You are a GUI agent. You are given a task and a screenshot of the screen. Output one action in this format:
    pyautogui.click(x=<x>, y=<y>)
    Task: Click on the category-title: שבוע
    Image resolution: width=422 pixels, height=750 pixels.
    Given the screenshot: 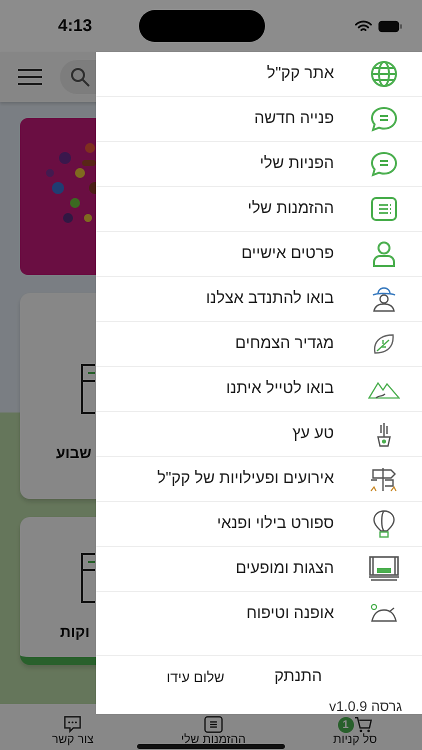 What is the action you would take?
    pyautogui.click(x=74, y=453)
    